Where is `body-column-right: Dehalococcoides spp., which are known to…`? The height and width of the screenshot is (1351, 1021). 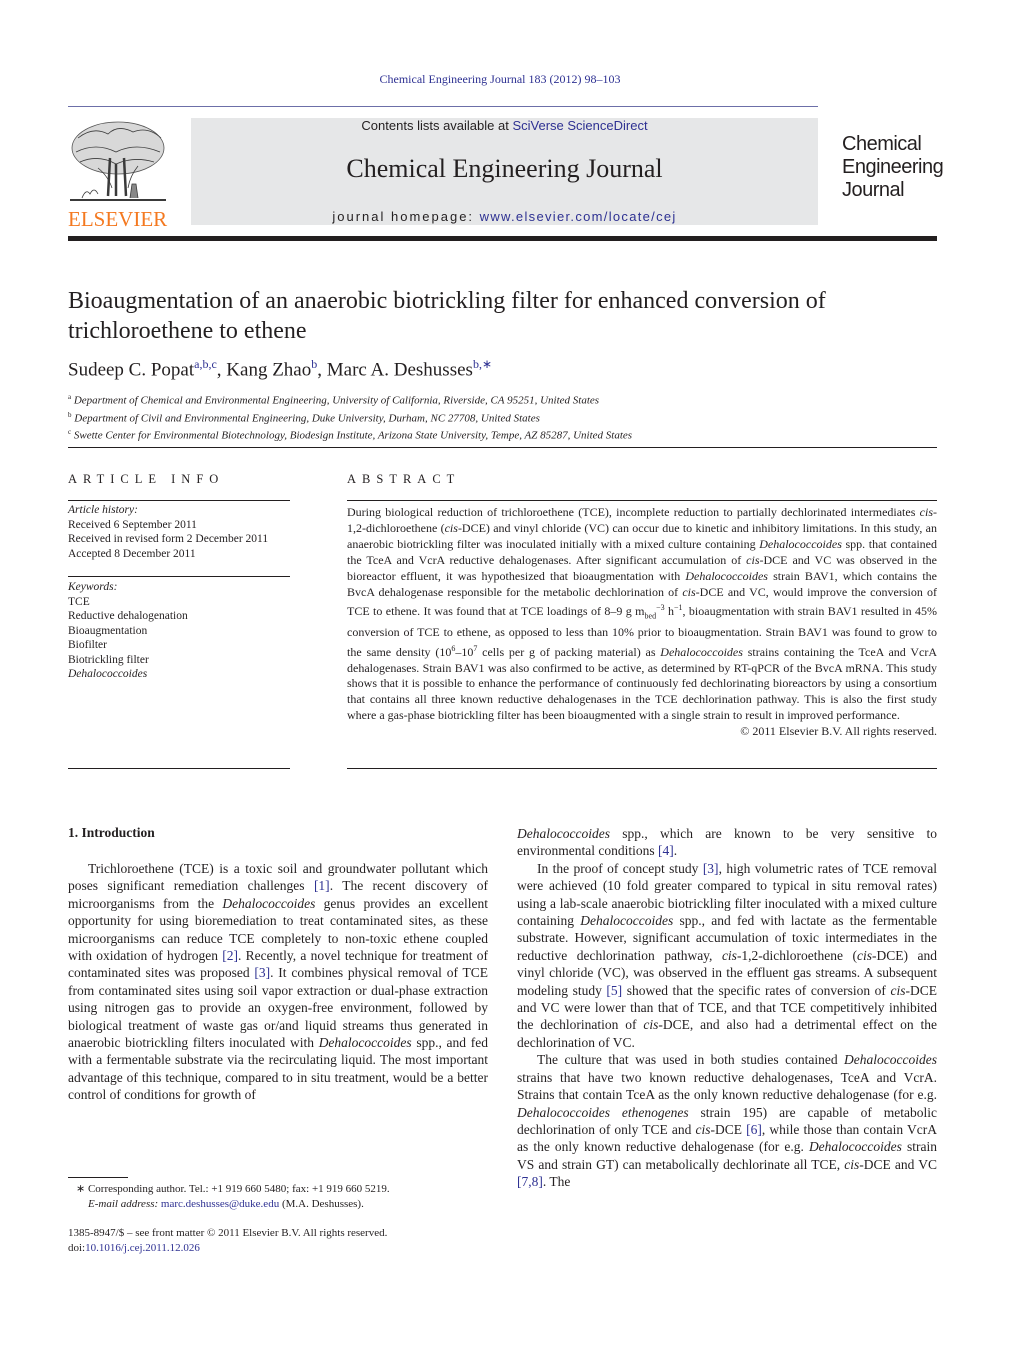
body-column-right: Dehalococcoides spp., which are known to… is located at coordinates (727, 1008).